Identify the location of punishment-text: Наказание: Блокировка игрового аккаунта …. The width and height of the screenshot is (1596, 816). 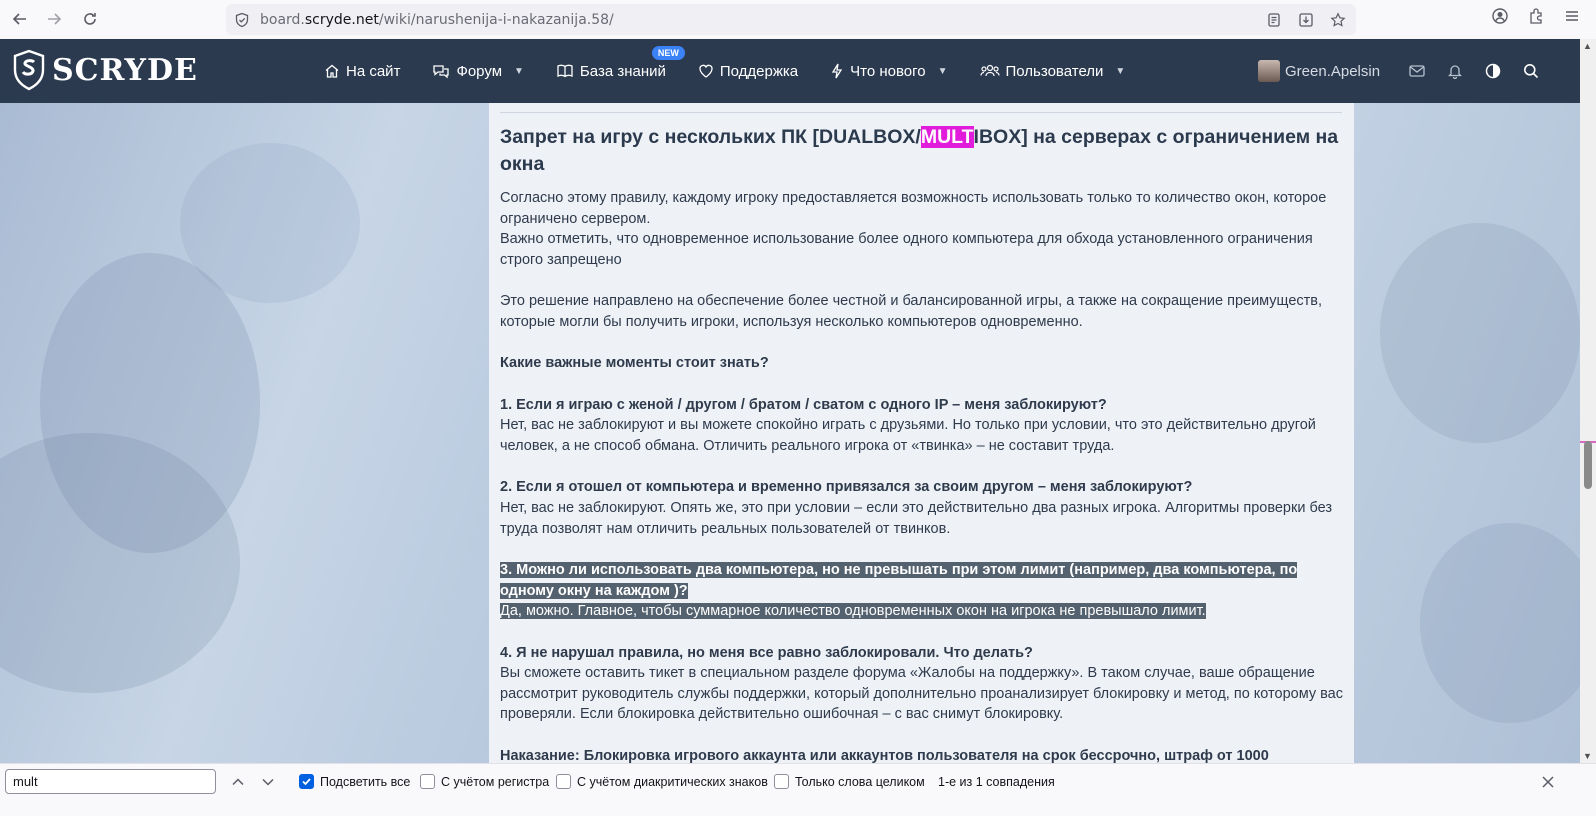
(884, 755).